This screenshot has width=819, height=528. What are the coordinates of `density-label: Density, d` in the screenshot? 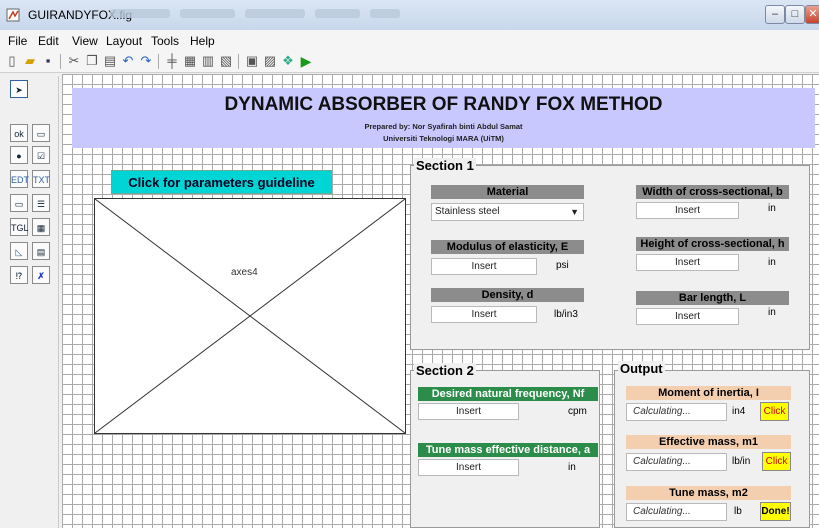 It's located at (507, 295).